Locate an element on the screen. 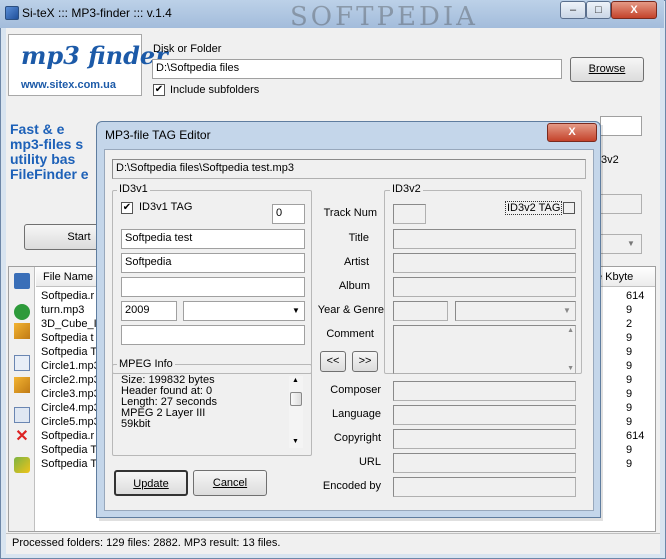  id3v1-artist-input: Softpedia is located at coordinates (213, 263).